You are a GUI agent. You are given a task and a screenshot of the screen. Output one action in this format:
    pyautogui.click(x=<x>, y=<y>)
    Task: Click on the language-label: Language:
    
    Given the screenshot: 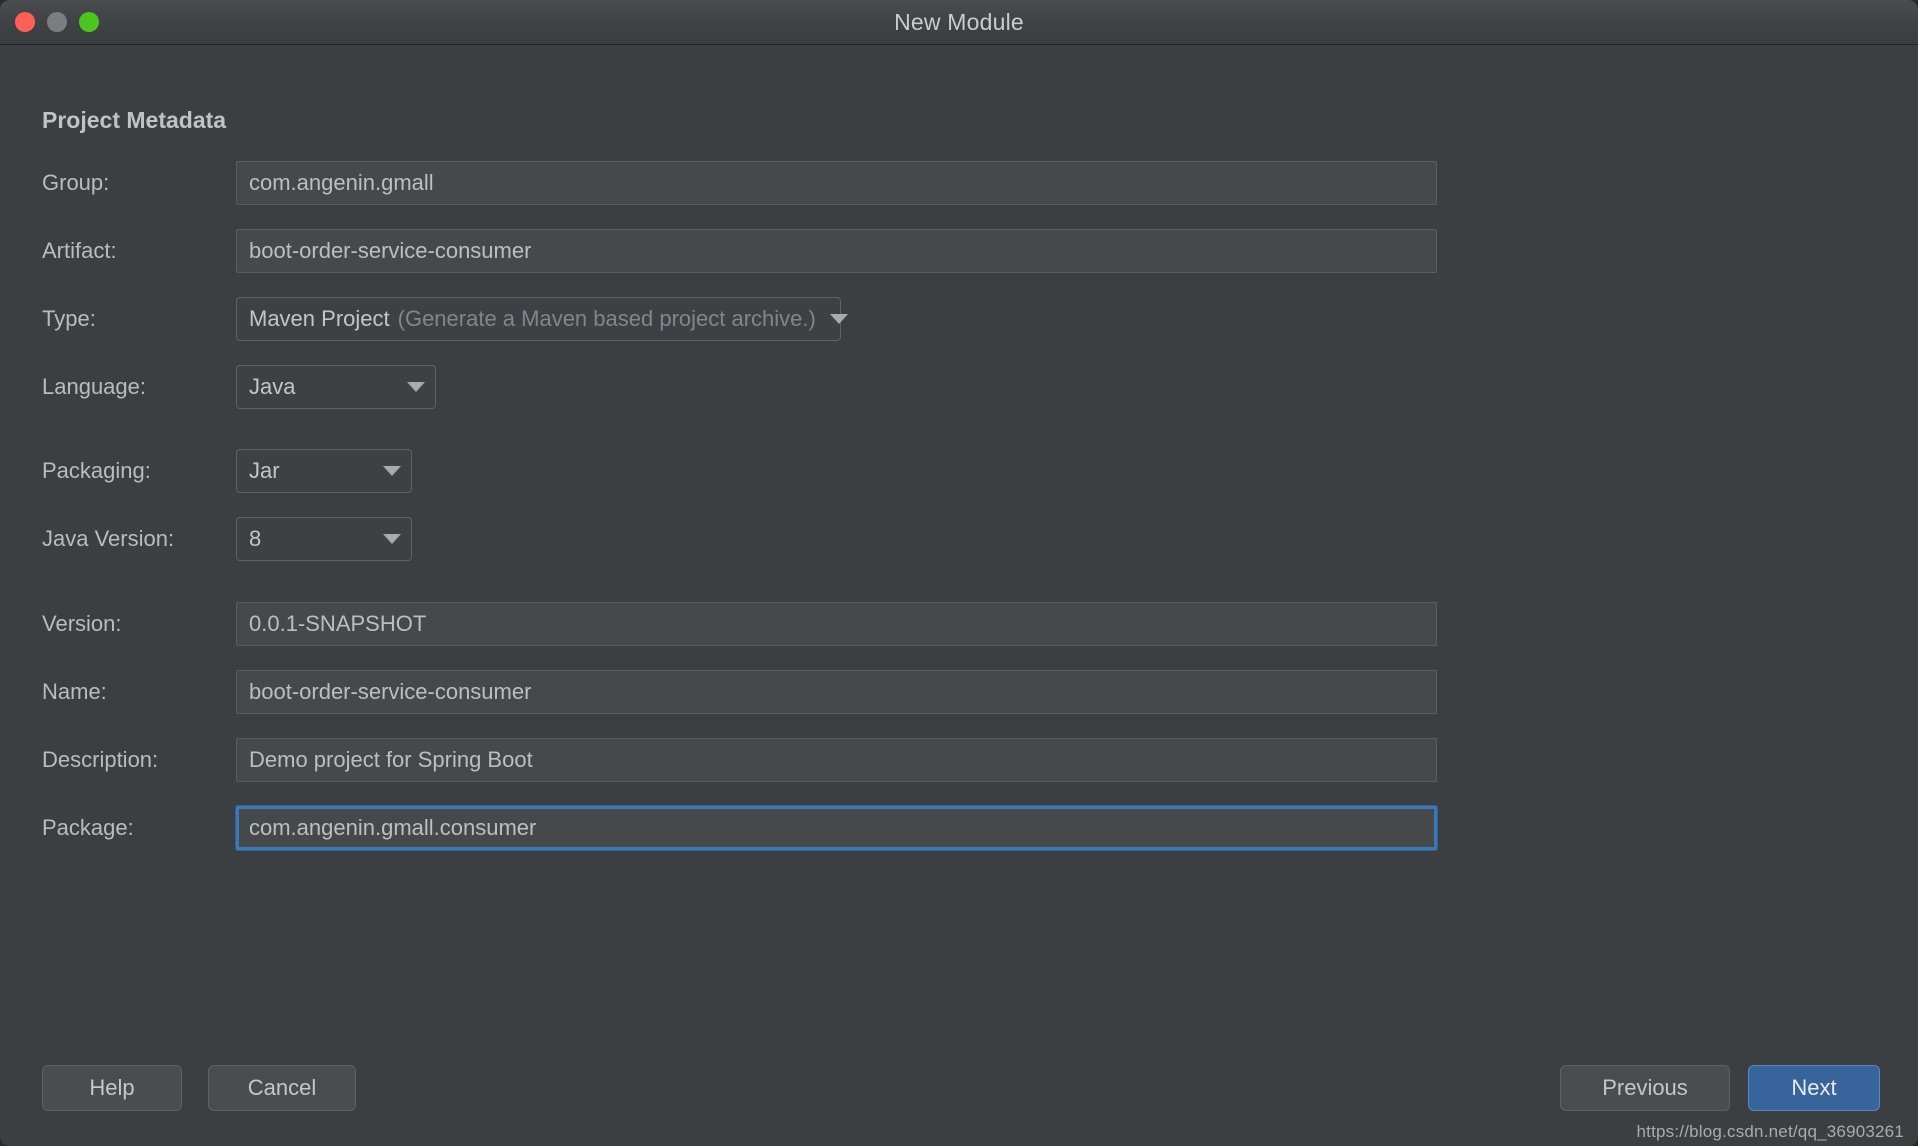 What is the action you would take?
    pyautogui.click(x=94, y=386)
    